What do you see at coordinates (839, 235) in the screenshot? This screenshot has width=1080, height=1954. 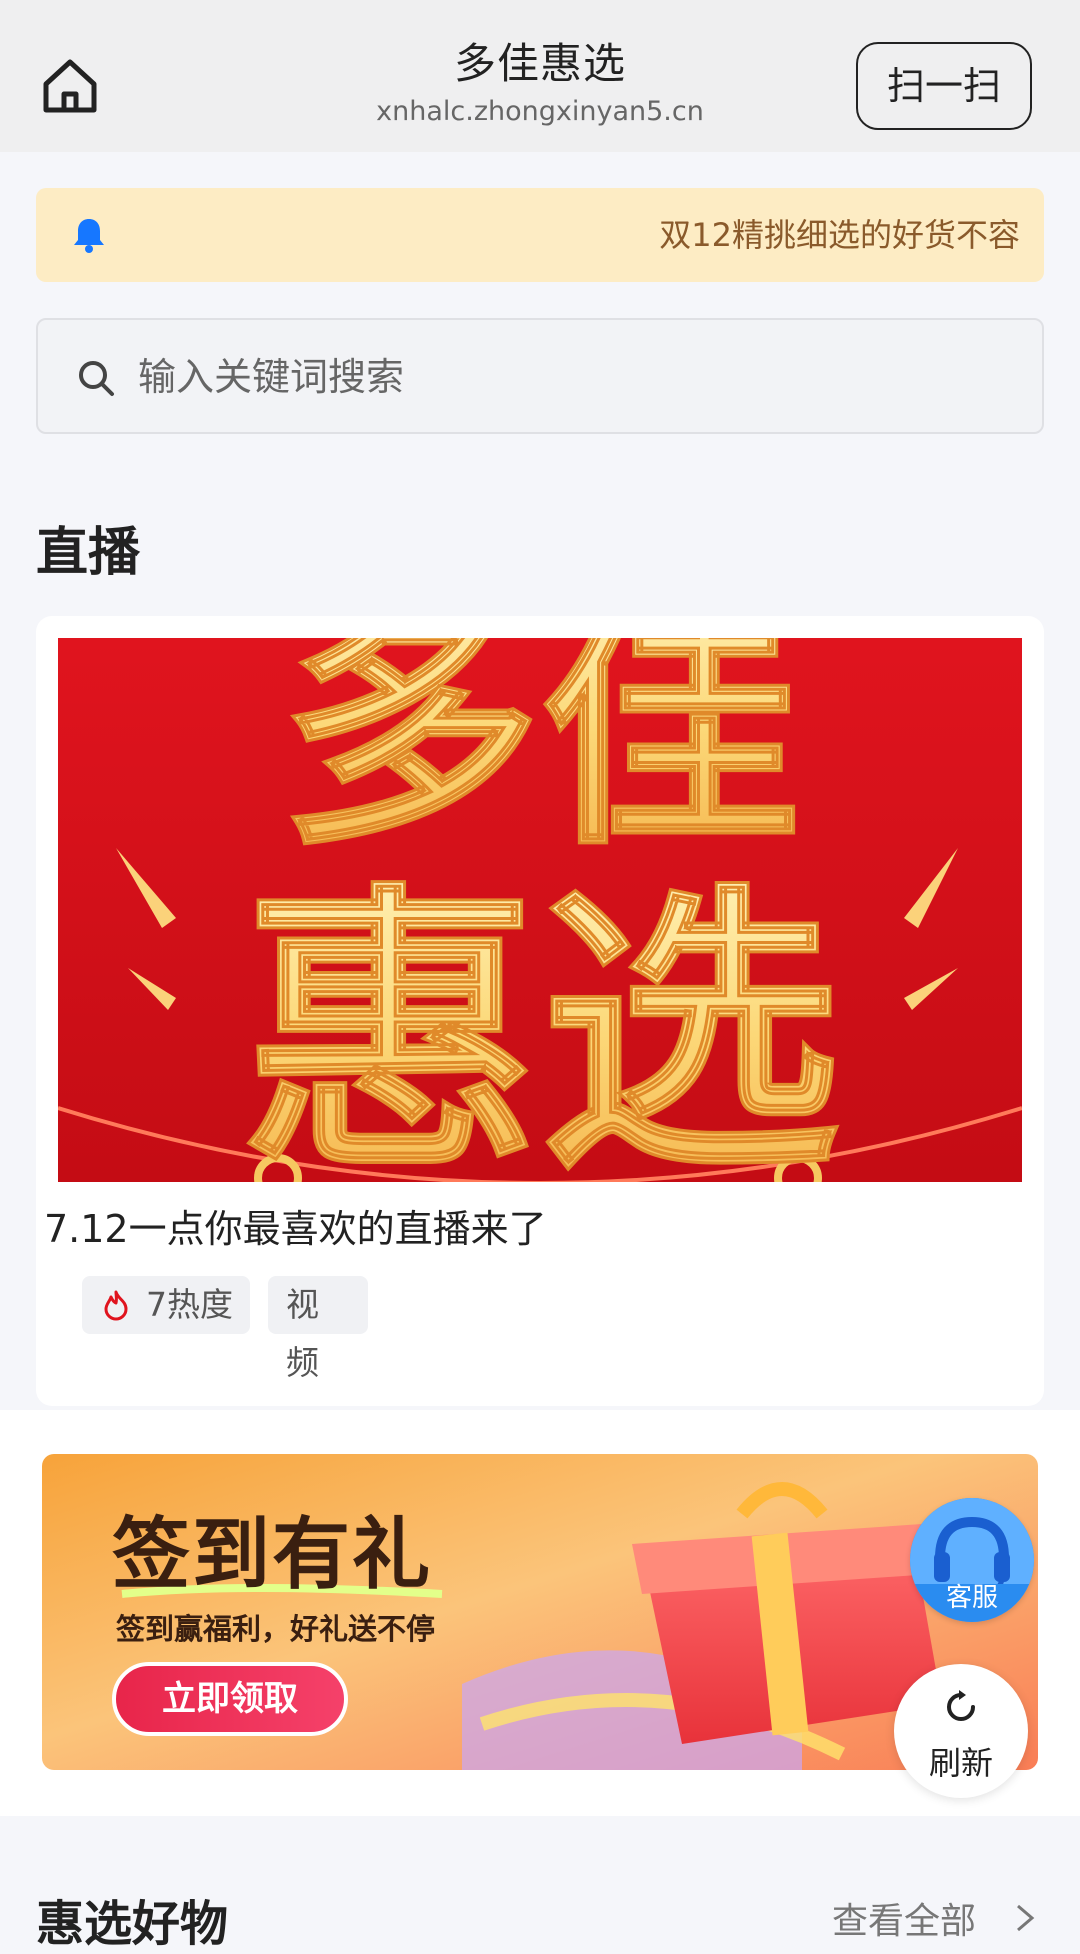 I see `notice-text: 双12精挑细选的好货不容` at bounding box center [839, 235].